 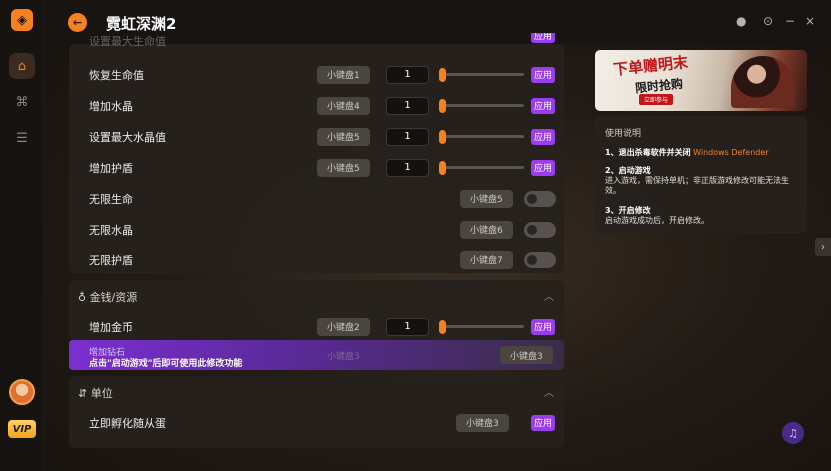 I want to click on section-title: ♁ 金钱/资源, so click(x=107, y=297).